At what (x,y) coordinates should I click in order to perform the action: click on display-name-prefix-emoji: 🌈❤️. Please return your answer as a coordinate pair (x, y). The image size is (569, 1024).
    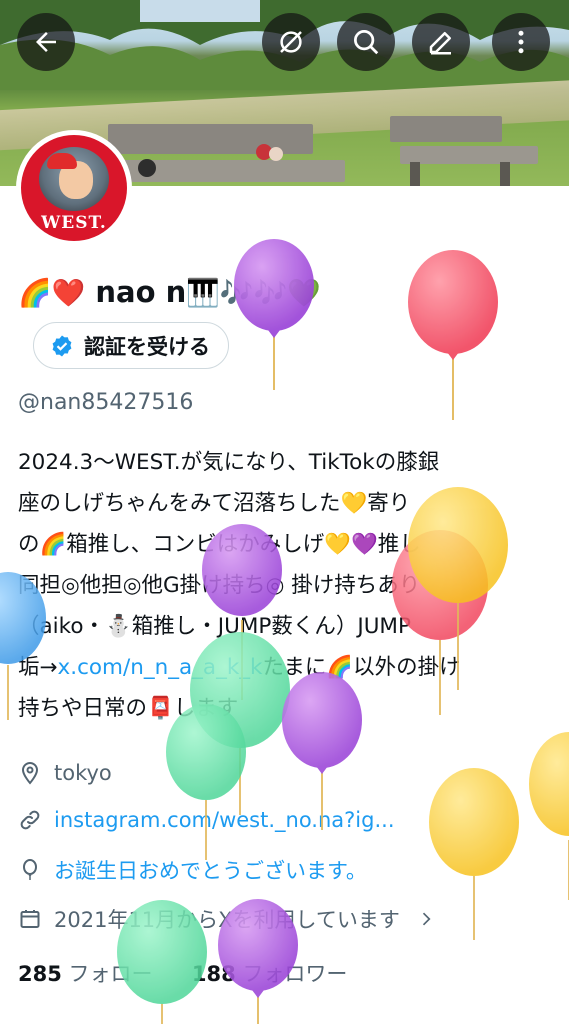
    Looking at the image, I should click on (52, 293).